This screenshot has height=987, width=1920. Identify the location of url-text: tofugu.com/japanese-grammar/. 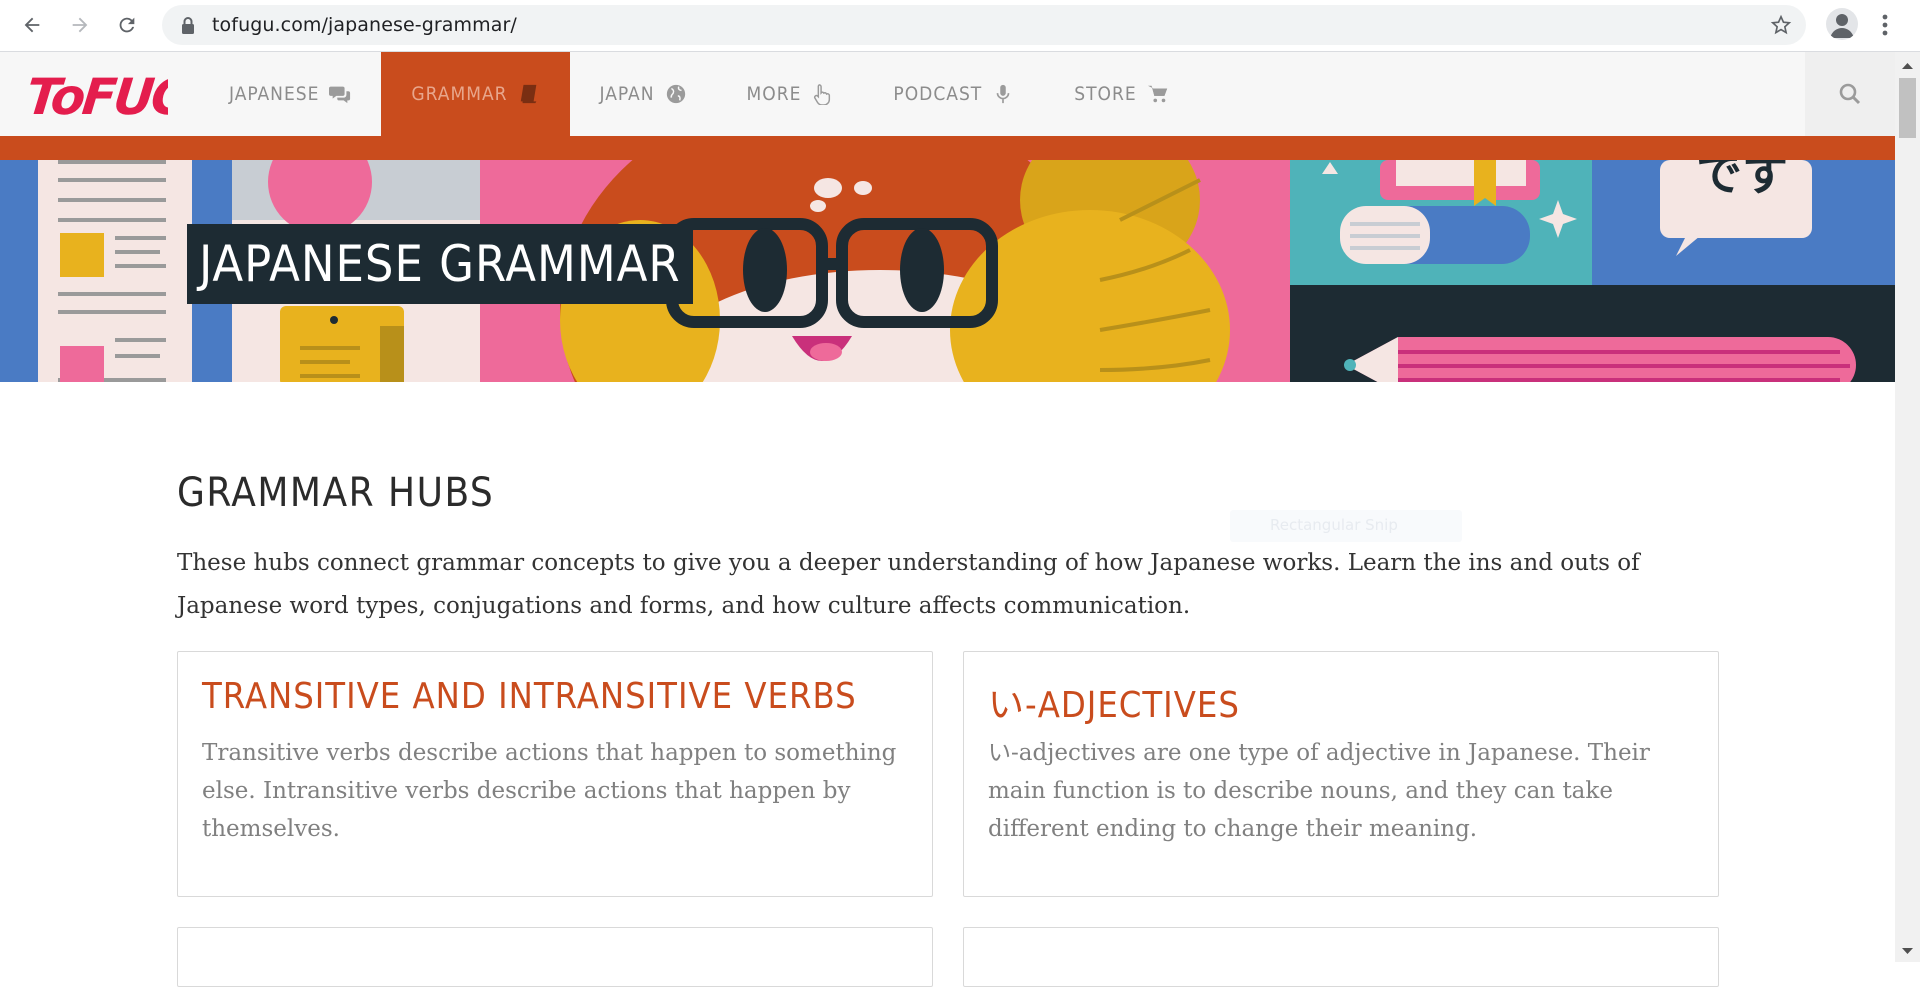
(364, 25).